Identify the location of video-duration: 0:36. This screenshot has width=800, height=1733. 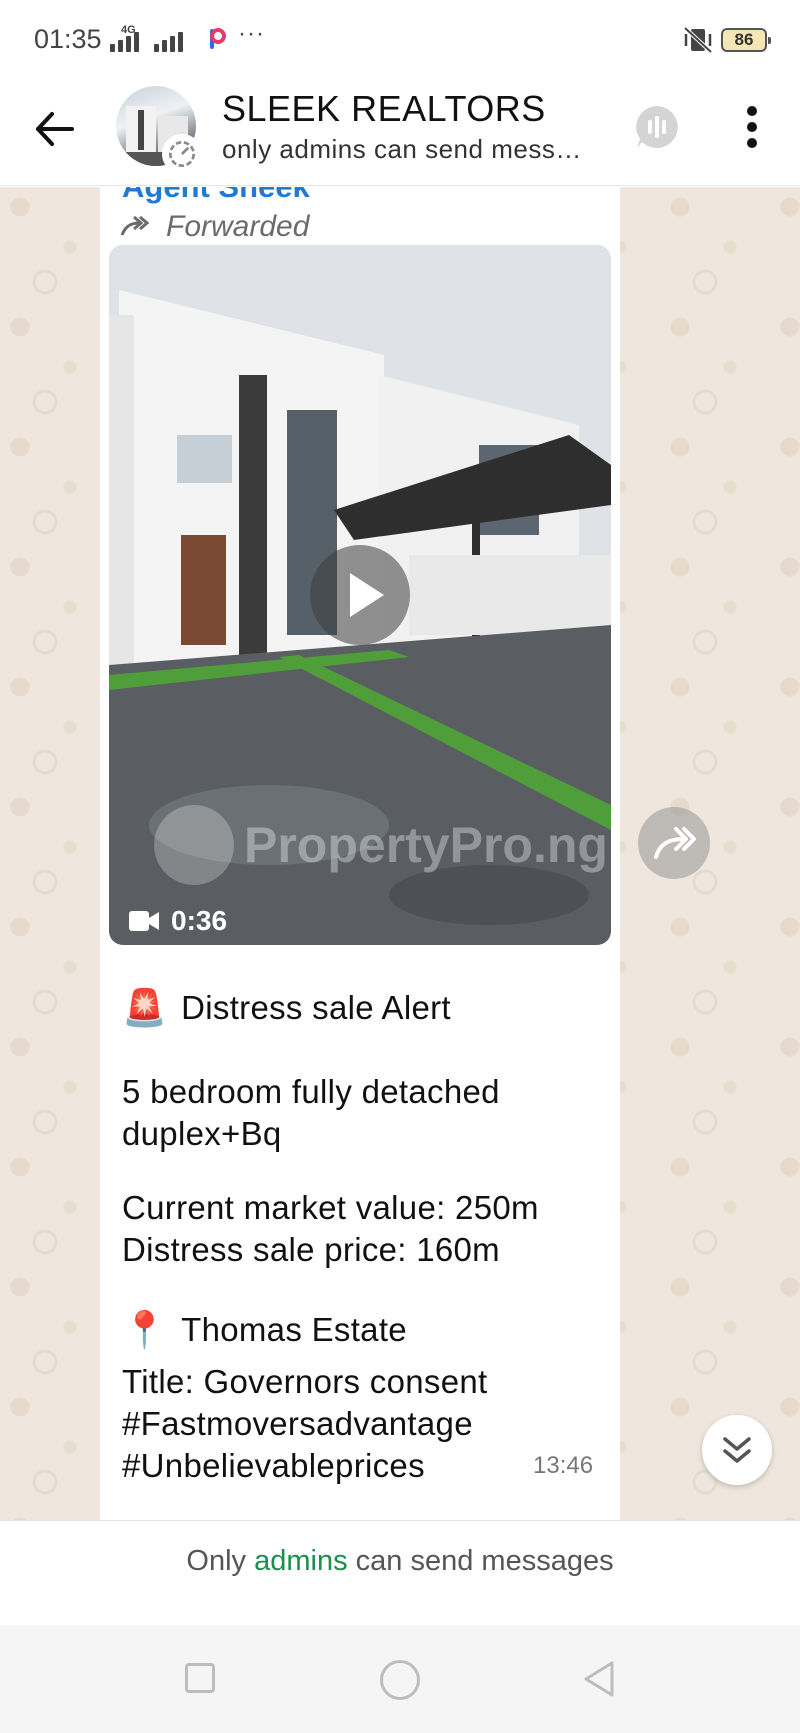
(178, 921).